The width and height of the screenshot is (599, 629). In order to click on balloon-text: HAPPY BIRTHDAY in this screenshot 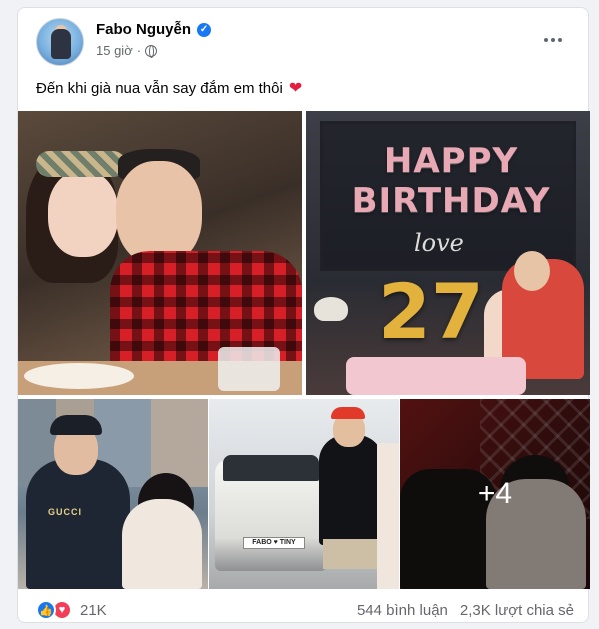, I will do `click(451, 181)`.